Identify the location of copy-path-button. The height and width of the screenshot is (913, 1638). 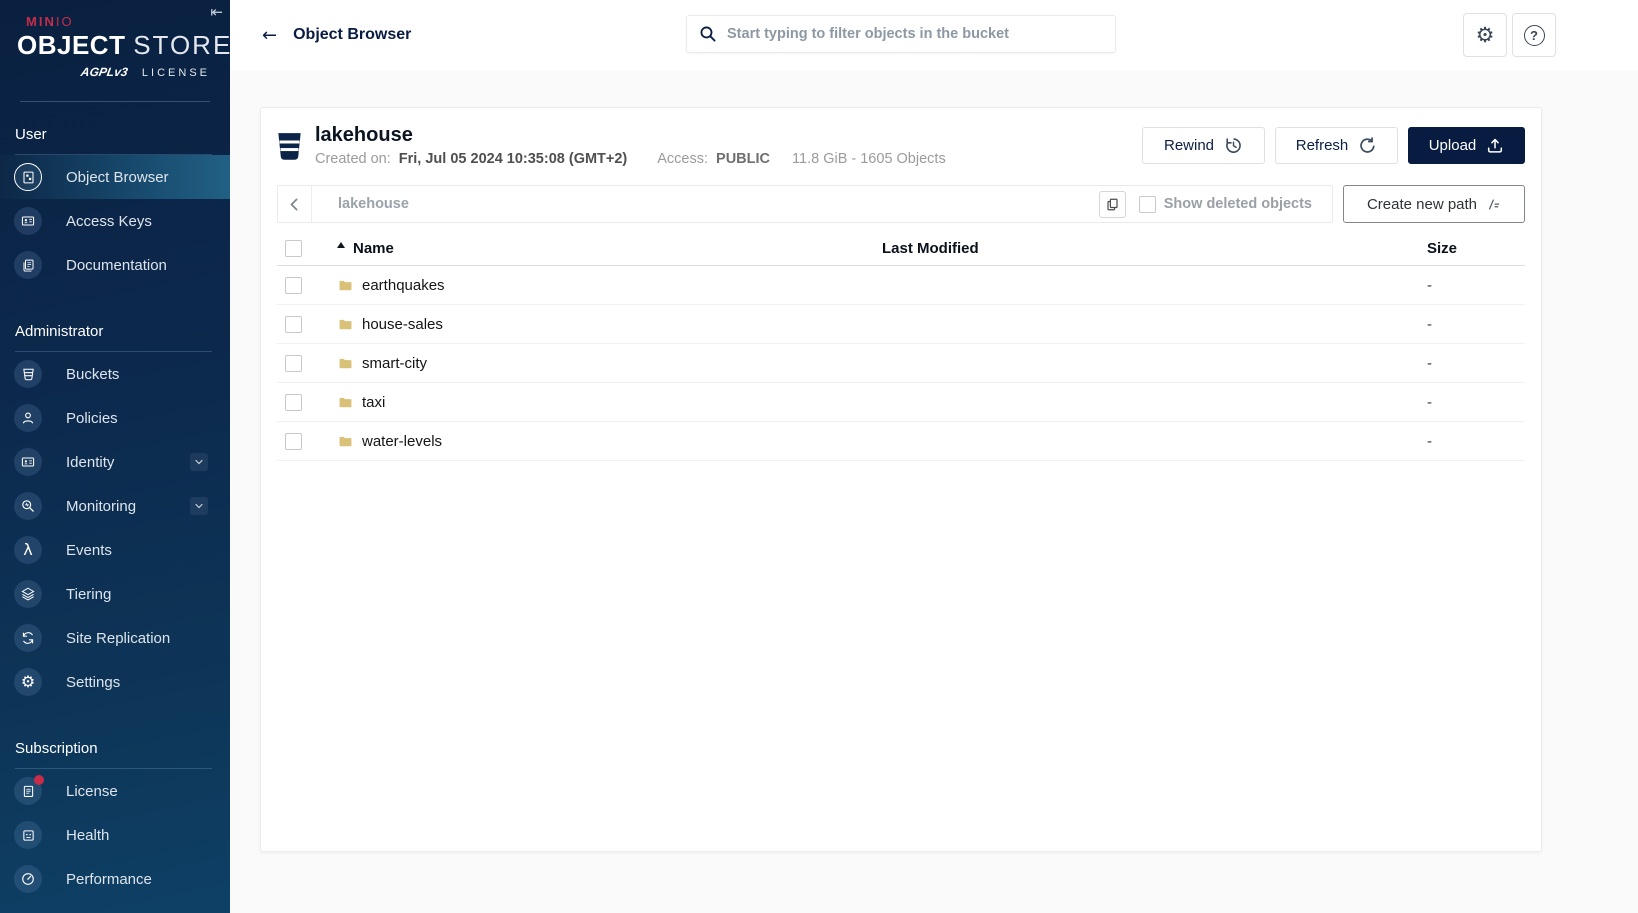
(1112, 204).